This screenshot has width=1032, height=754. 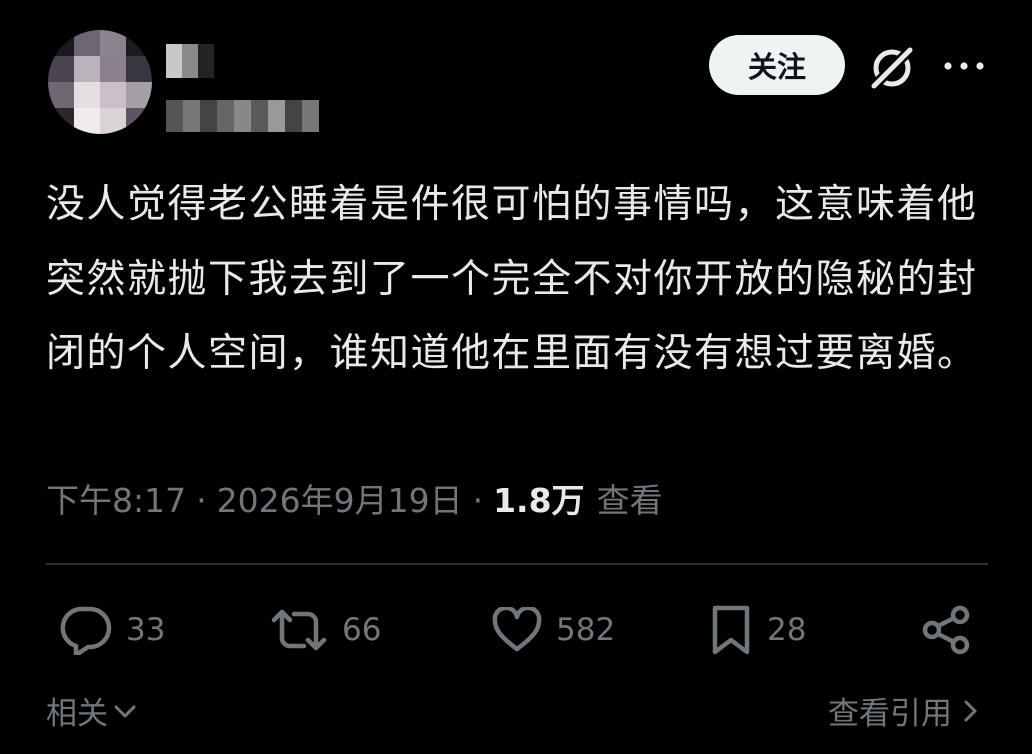 I want to click on share-button, so click(x=946, y=630).